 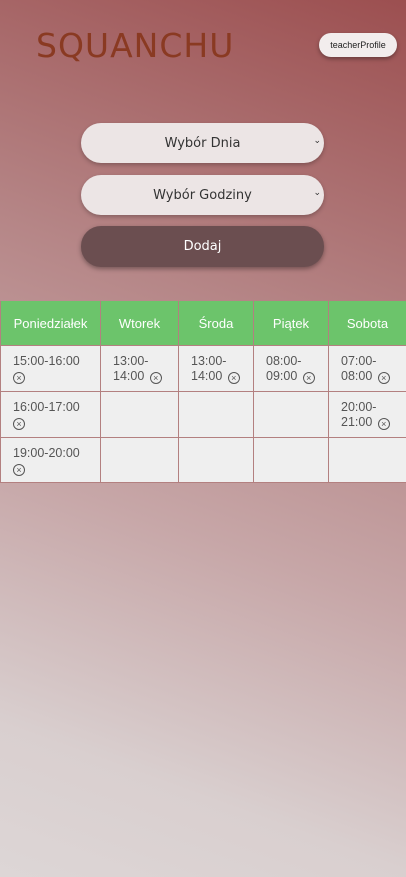 I want to click on column-header: Sobota, so click(x=367, y=323).